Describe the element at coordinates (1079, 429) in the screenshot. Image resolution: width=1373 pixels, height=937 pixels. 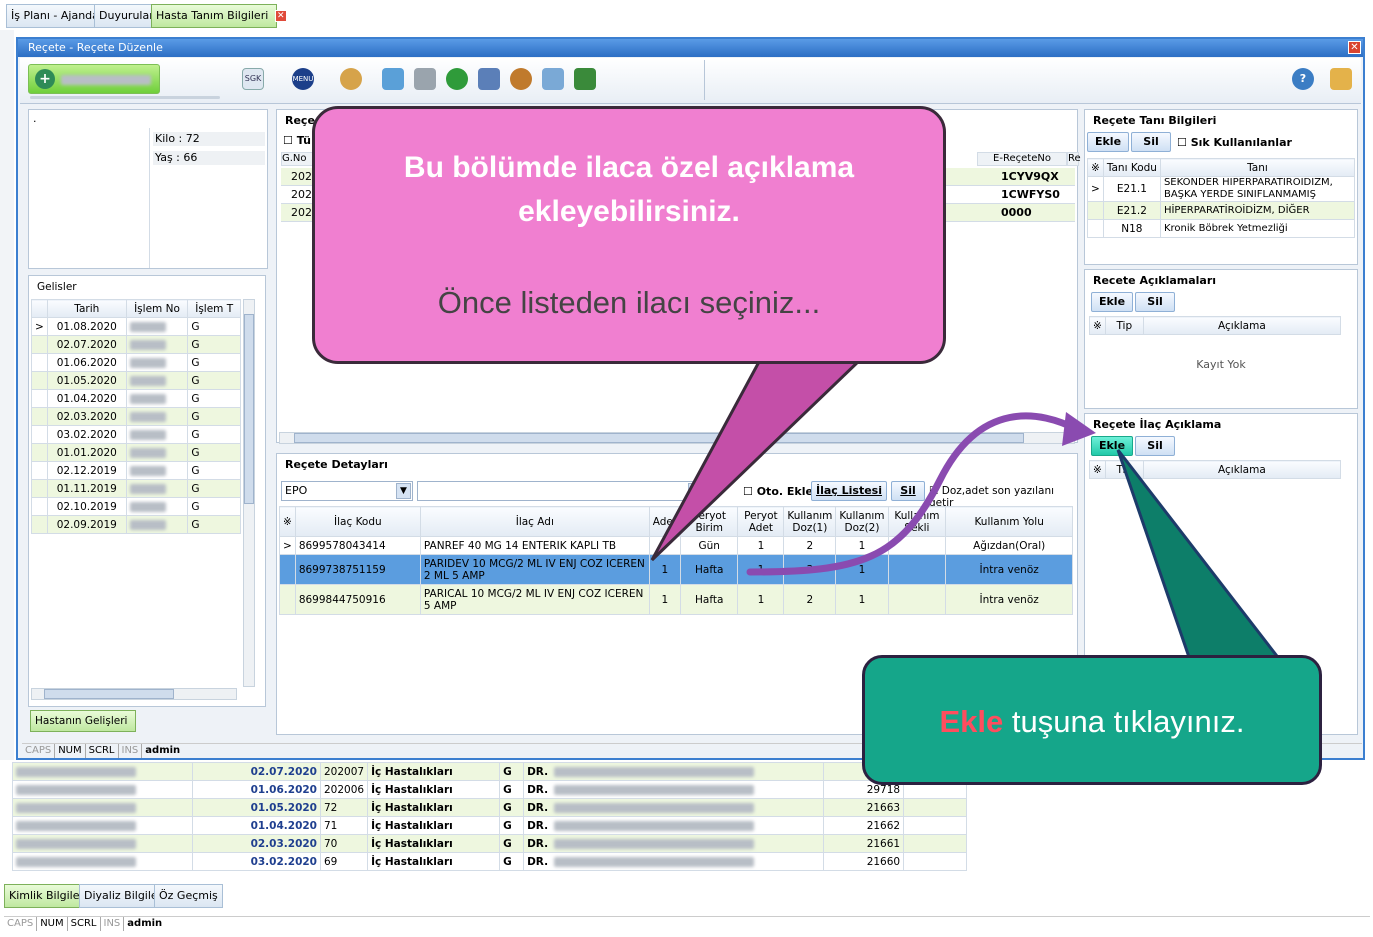
I see `purple-arrow-head` at that location.